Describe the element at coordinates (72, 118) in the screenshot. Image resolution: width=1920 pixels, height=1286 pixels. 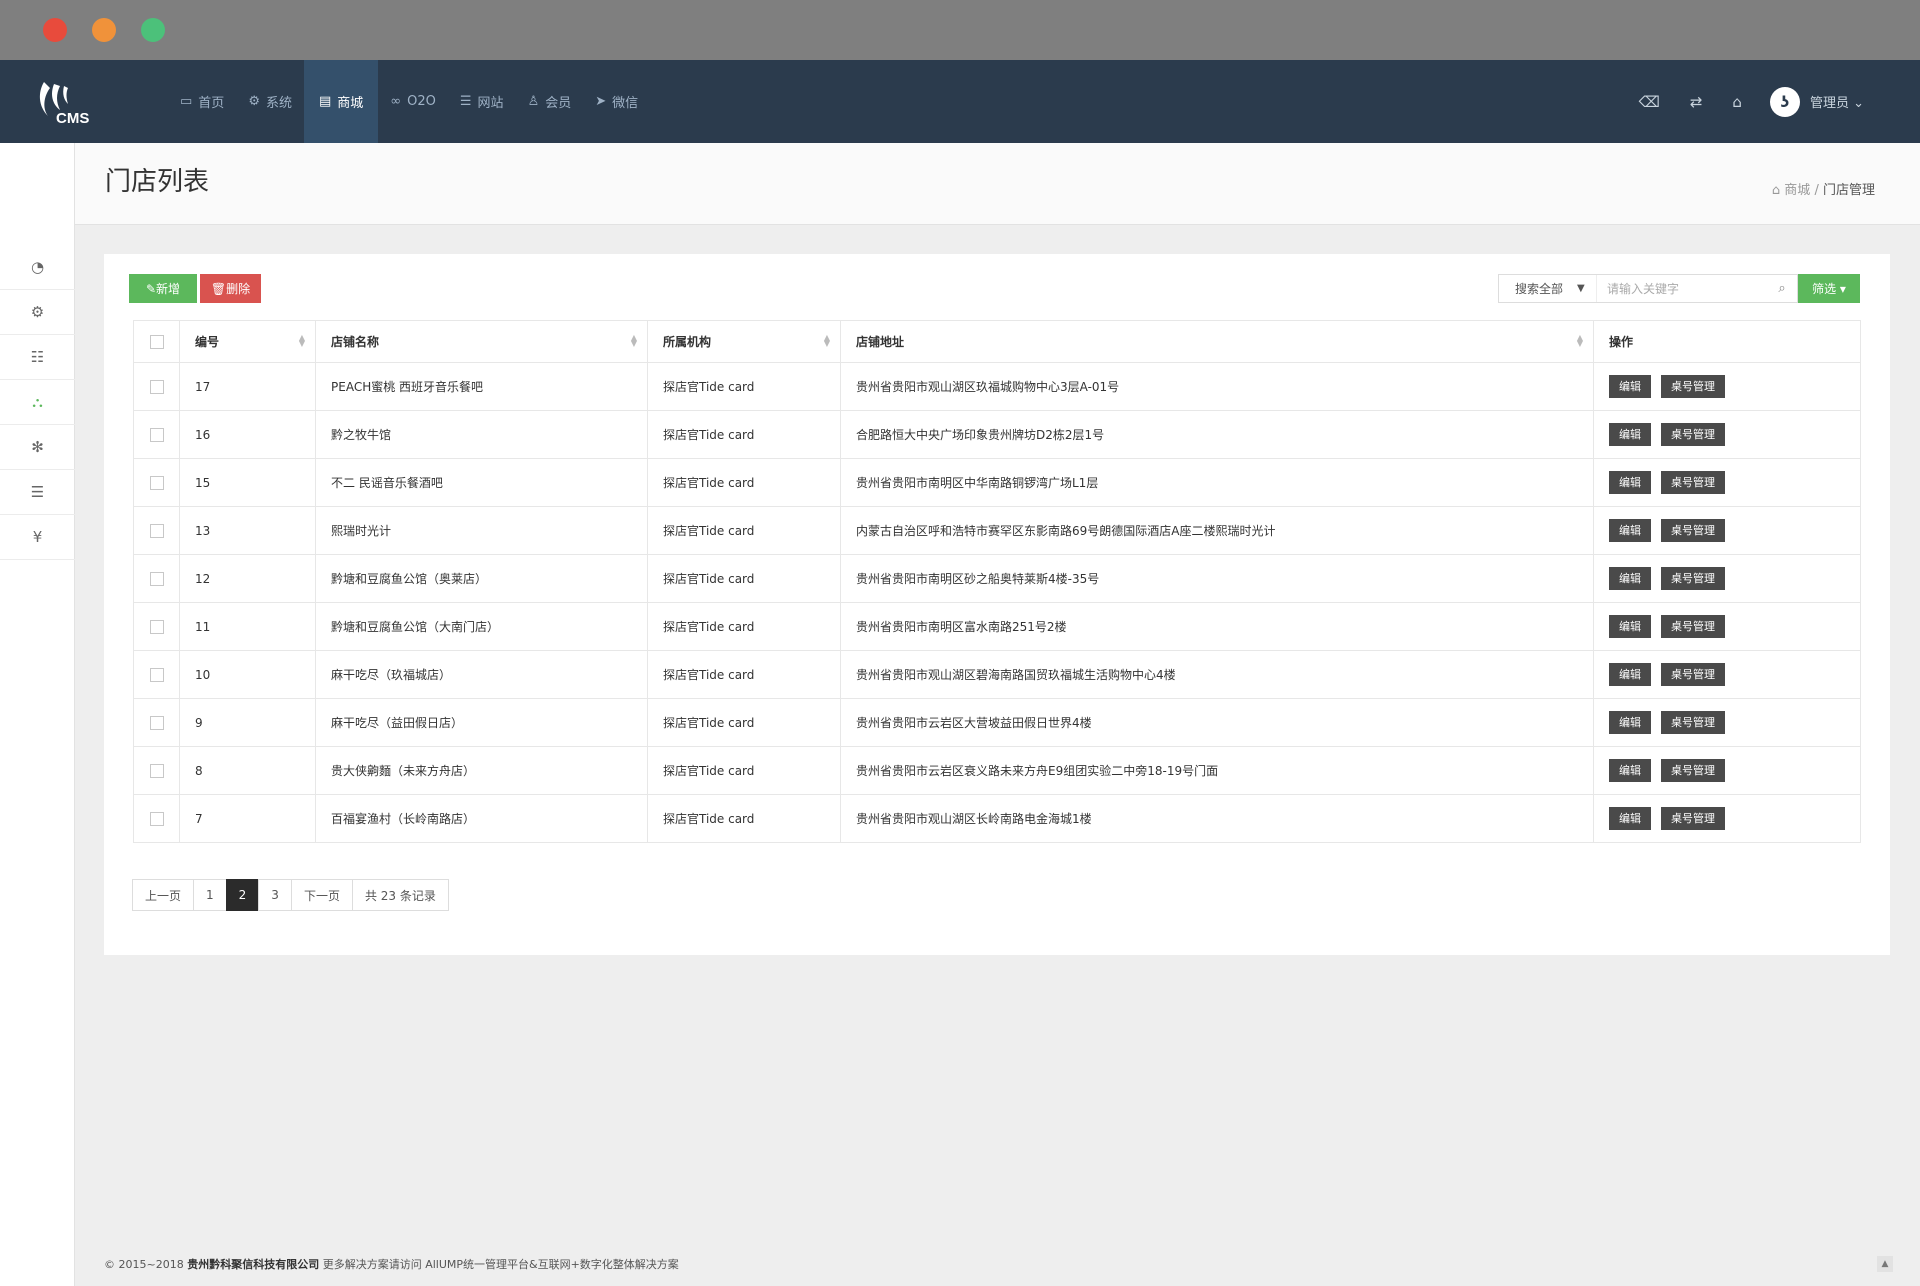
I see `logo-text: CMS` at that location.